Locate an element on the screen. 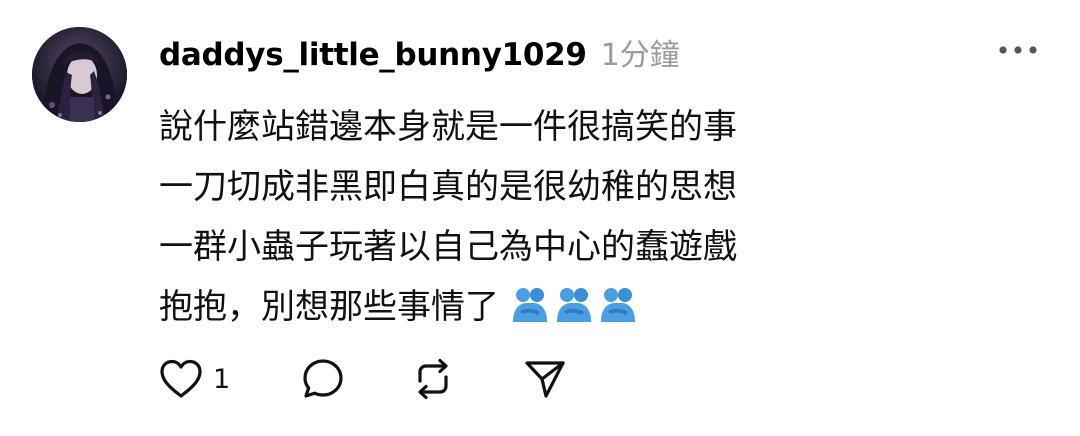 The height and width of the screenshot is (436, 1080). post-text-line: 說什麼站錯邊本身就是一件很搞笑的事 is located at coordinates (448, 127).